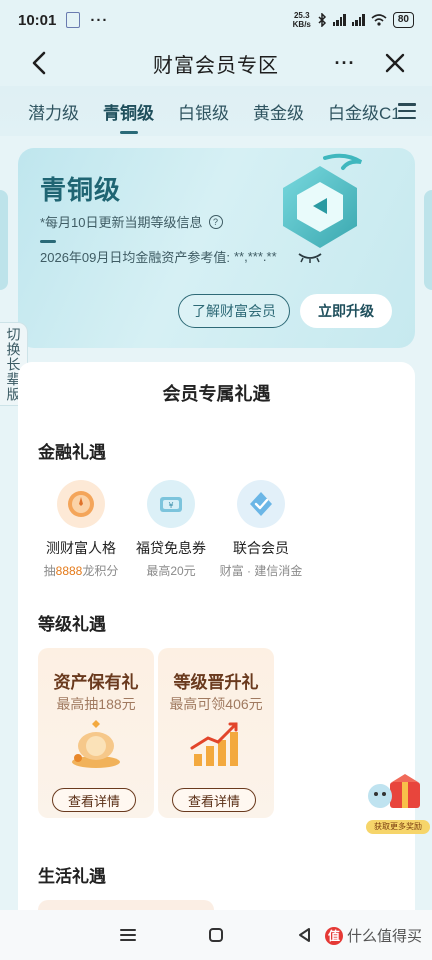 The image size is (432, 960). Describe the element at coordinates (261, 548) in the screenshot. I see `perk-name: 联合会员` at that location.